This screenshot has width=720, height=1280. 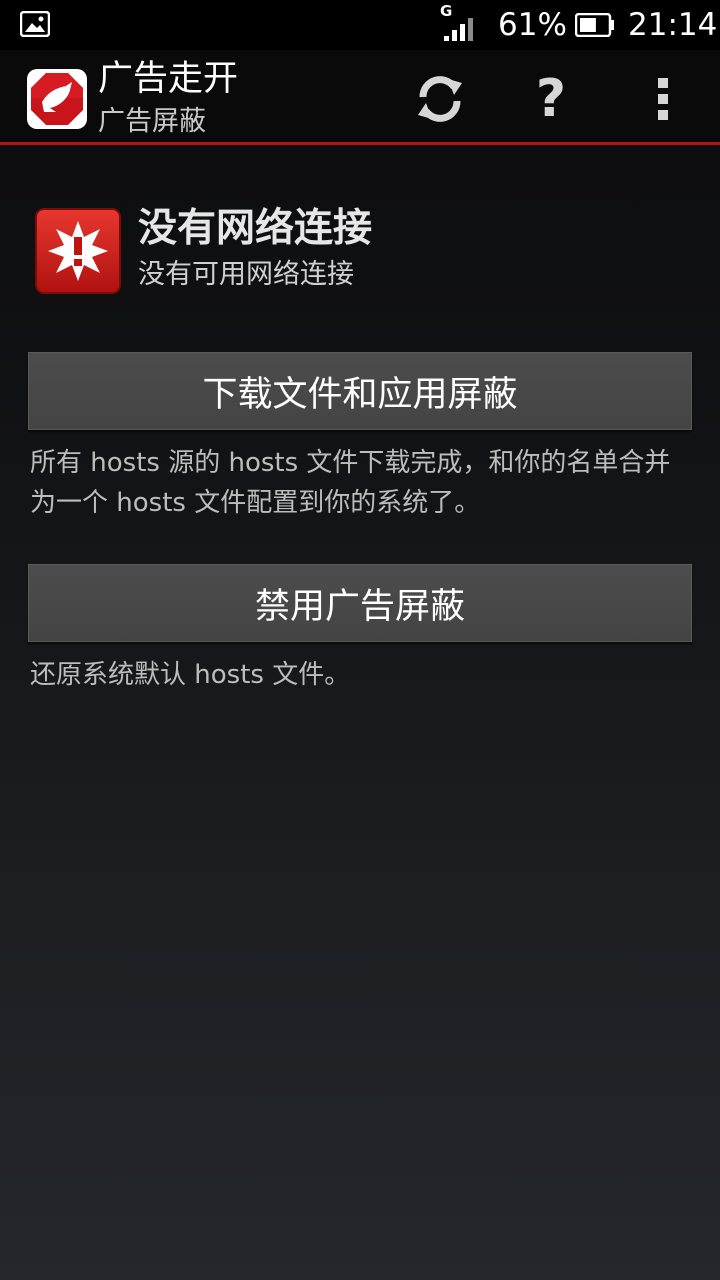 What do you see at coordinates (360, 603) in the screenshot?
I see `disable-blocking-button: 禁用广告屏蔽` at bounding box center [360, 603].